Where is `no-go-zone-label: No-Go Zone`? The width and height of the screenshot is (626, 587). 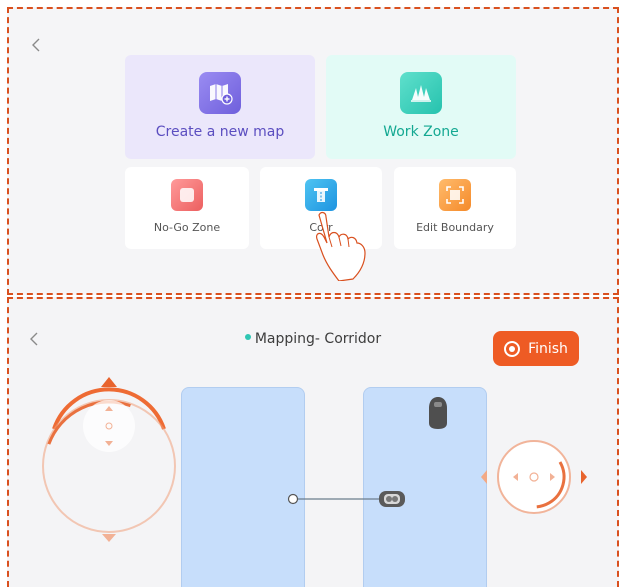
no-go-zone-label: No-Go Zone is located at coordinates (187, 227).